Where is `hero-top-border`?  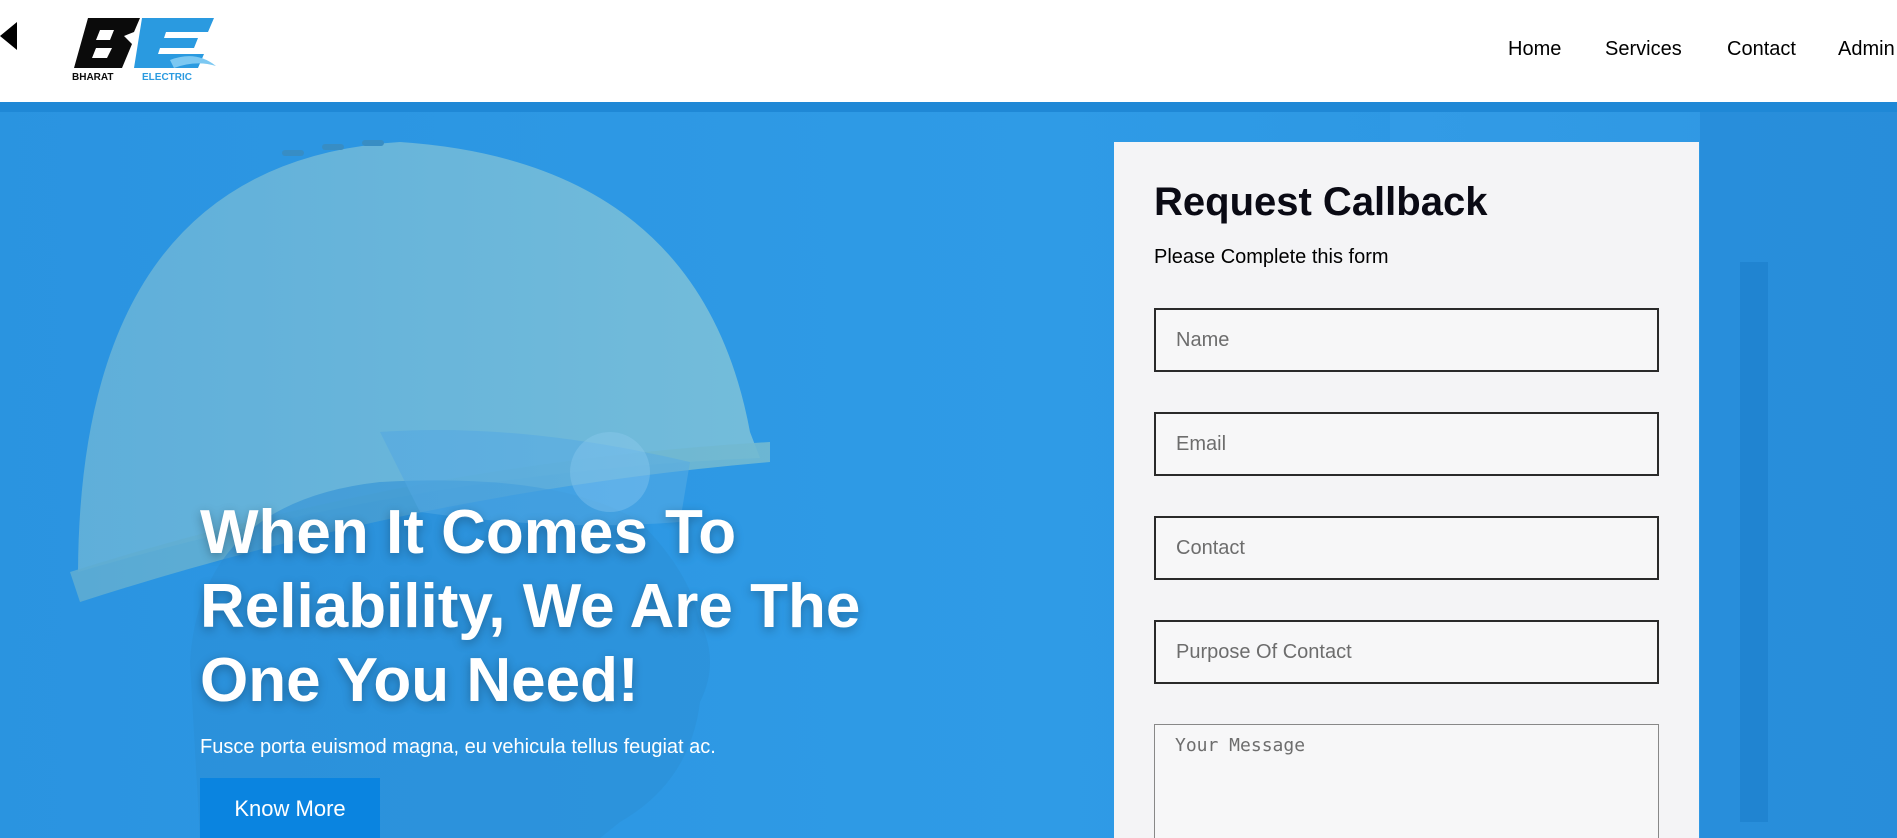 hero-top-border is located at coordinates (948, 107).